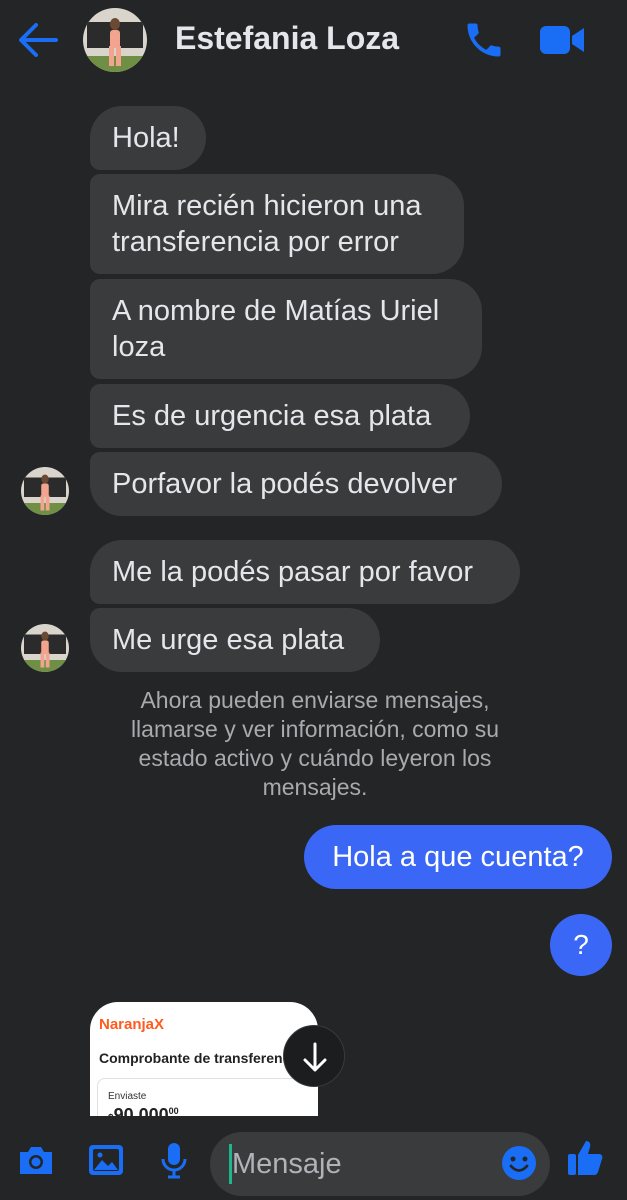 The width and height of the screenshot is (627, 1200). I want to click on incoming-message: Hola!, so click(148, 138).